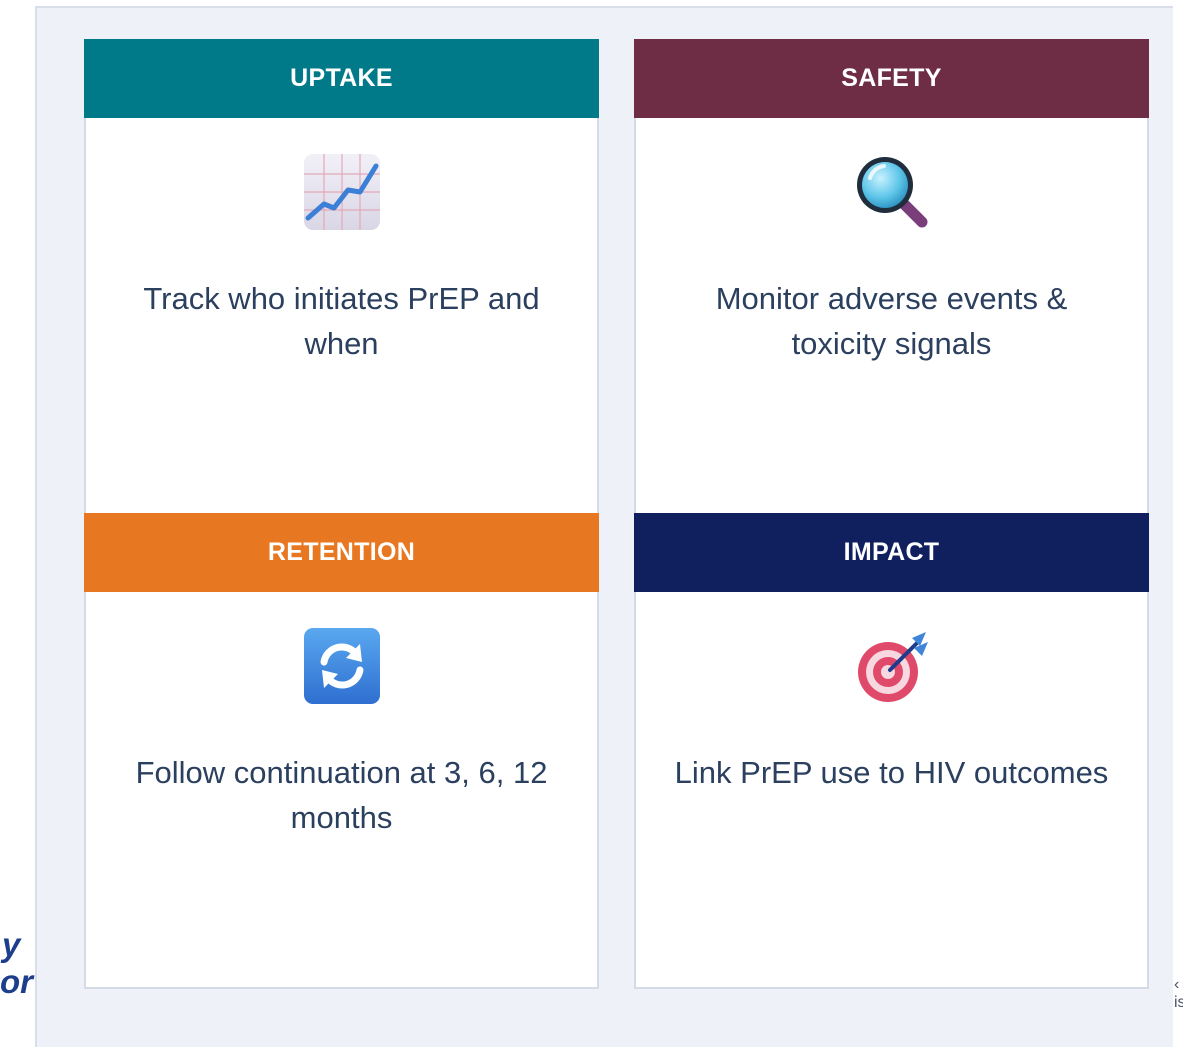 The image size is (1183, 1047). I want to click on card-uptake-title: UPTAKE, so click(341, 78).